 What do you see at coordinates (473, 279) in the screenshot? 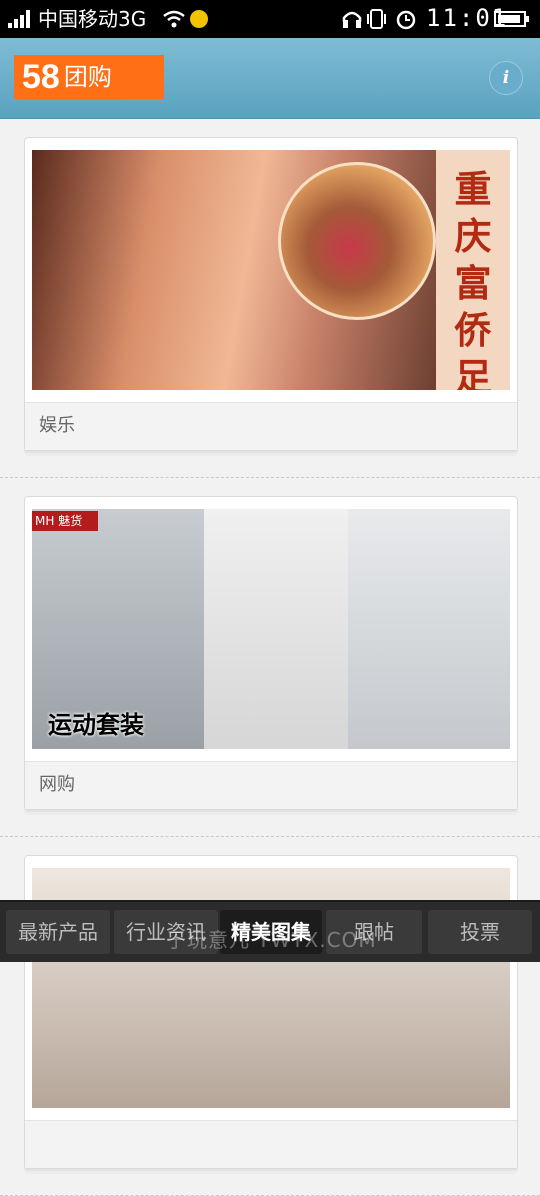
I see `image-overlay-text: 重庆富侨足浴` at bounding box center [473, 279].